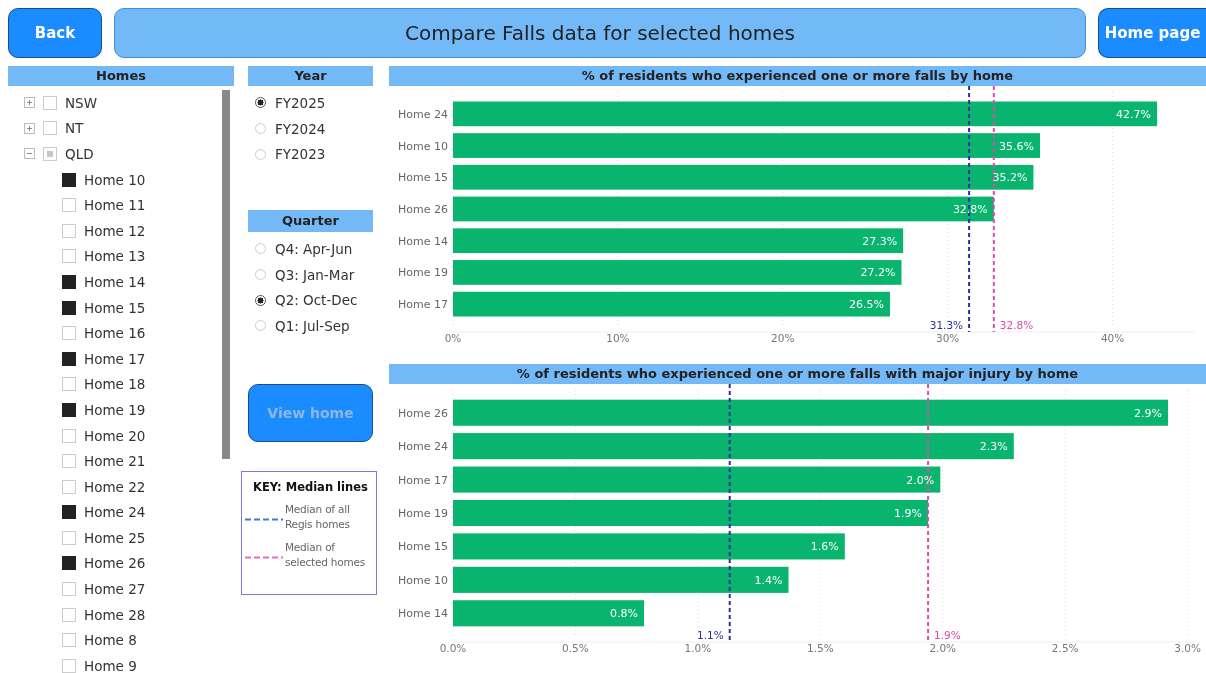 Image resolution: width=1206 pixels, height=673 pixels. What do you see at coordinates (115, 486) in the screenshot?
I see `tree-item-label: Home 22` at bounding box center [115, 486].